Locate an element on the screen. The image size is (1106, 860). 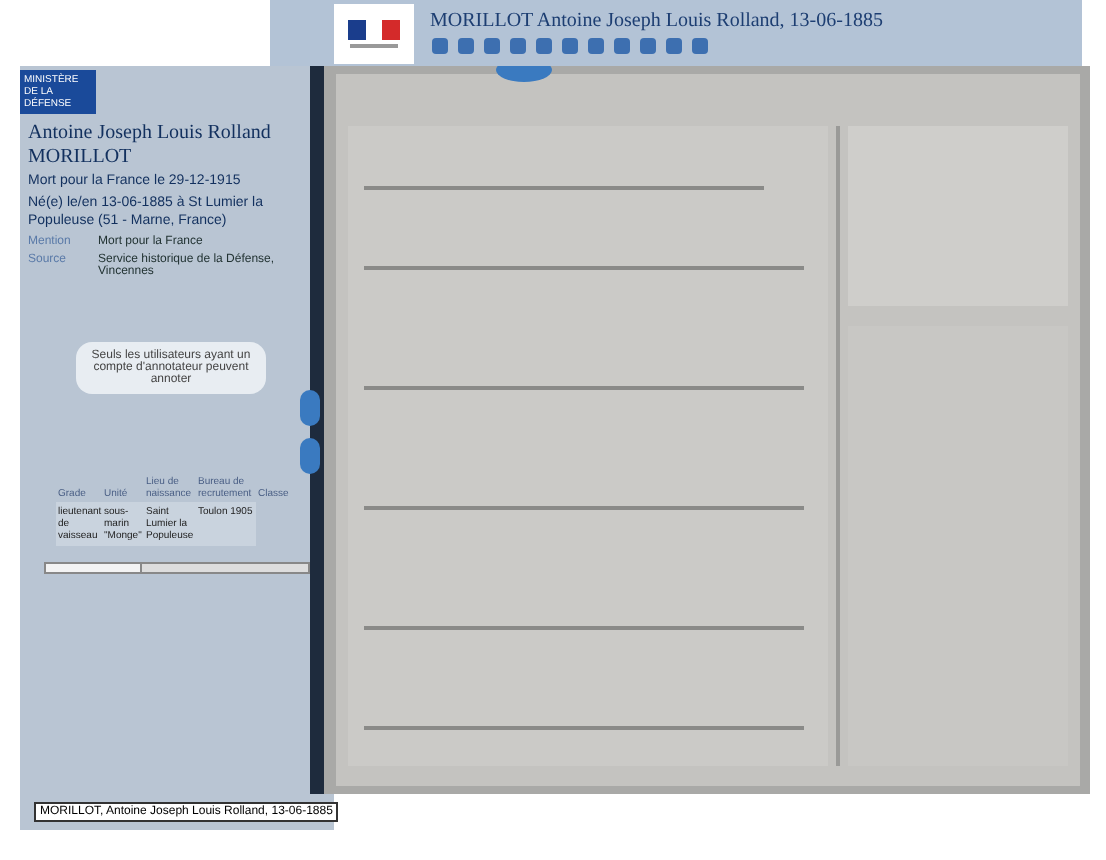
flag-logo-icon is located at coordinates (374, 33).